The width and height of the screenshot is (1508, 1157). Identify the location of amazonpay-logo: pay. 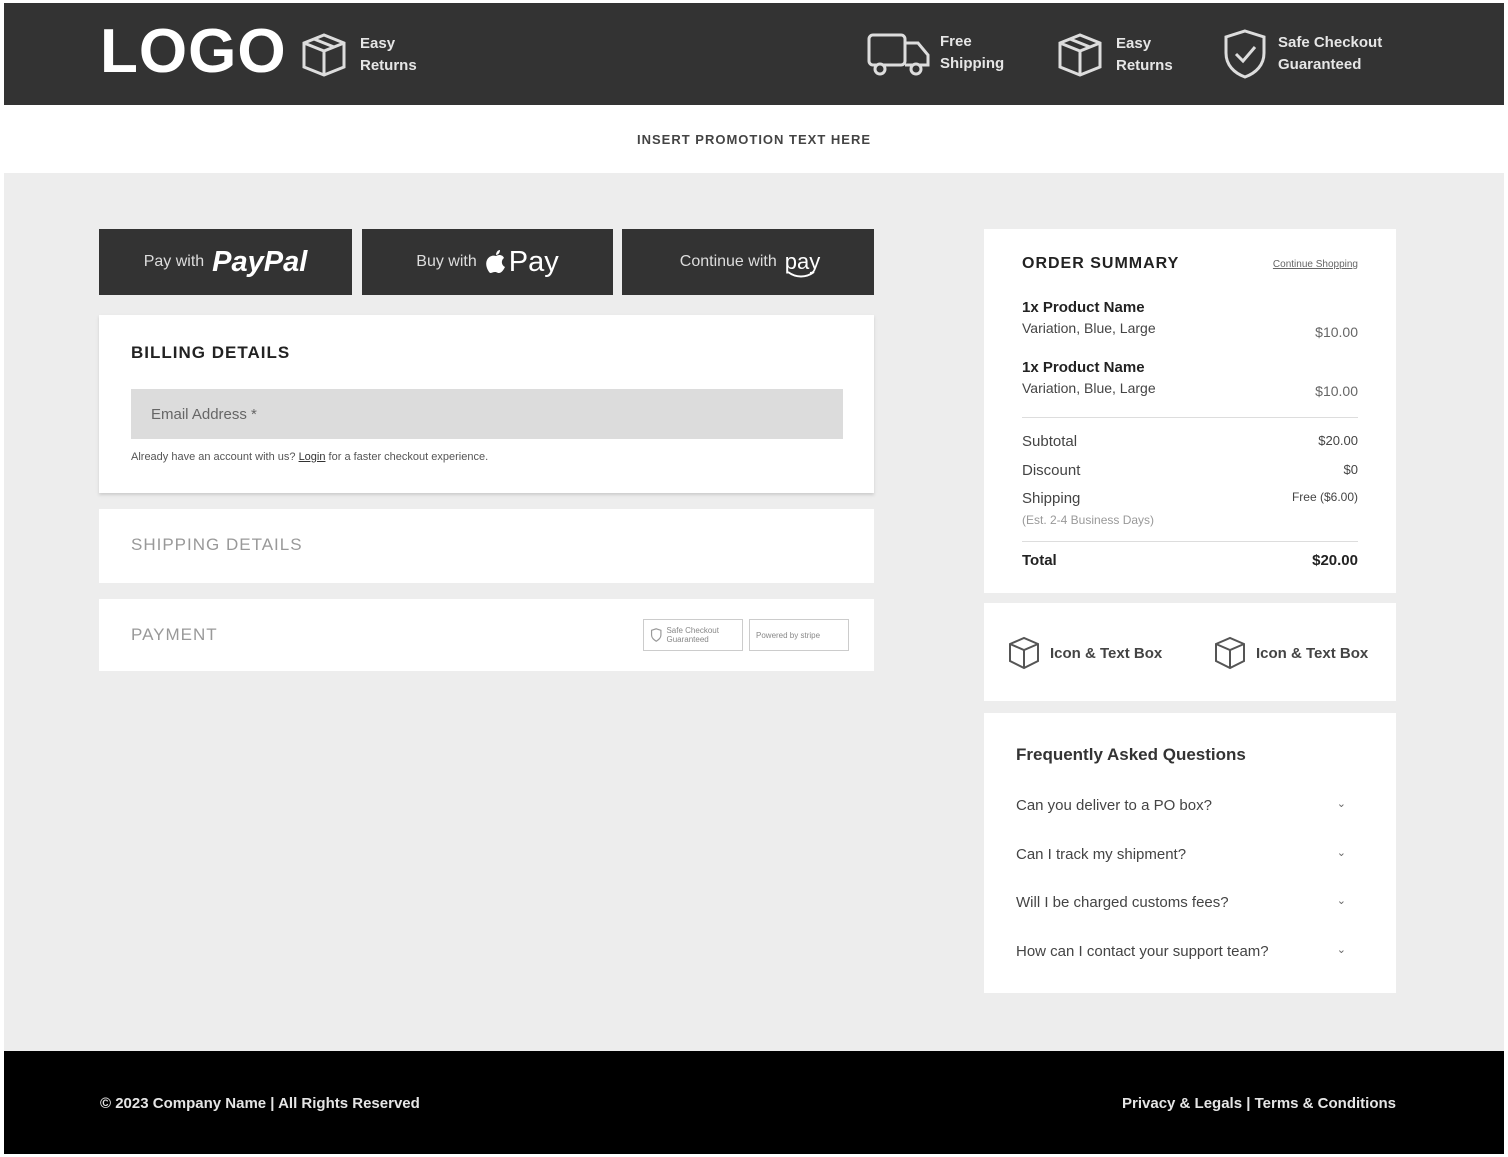
(802, 261).